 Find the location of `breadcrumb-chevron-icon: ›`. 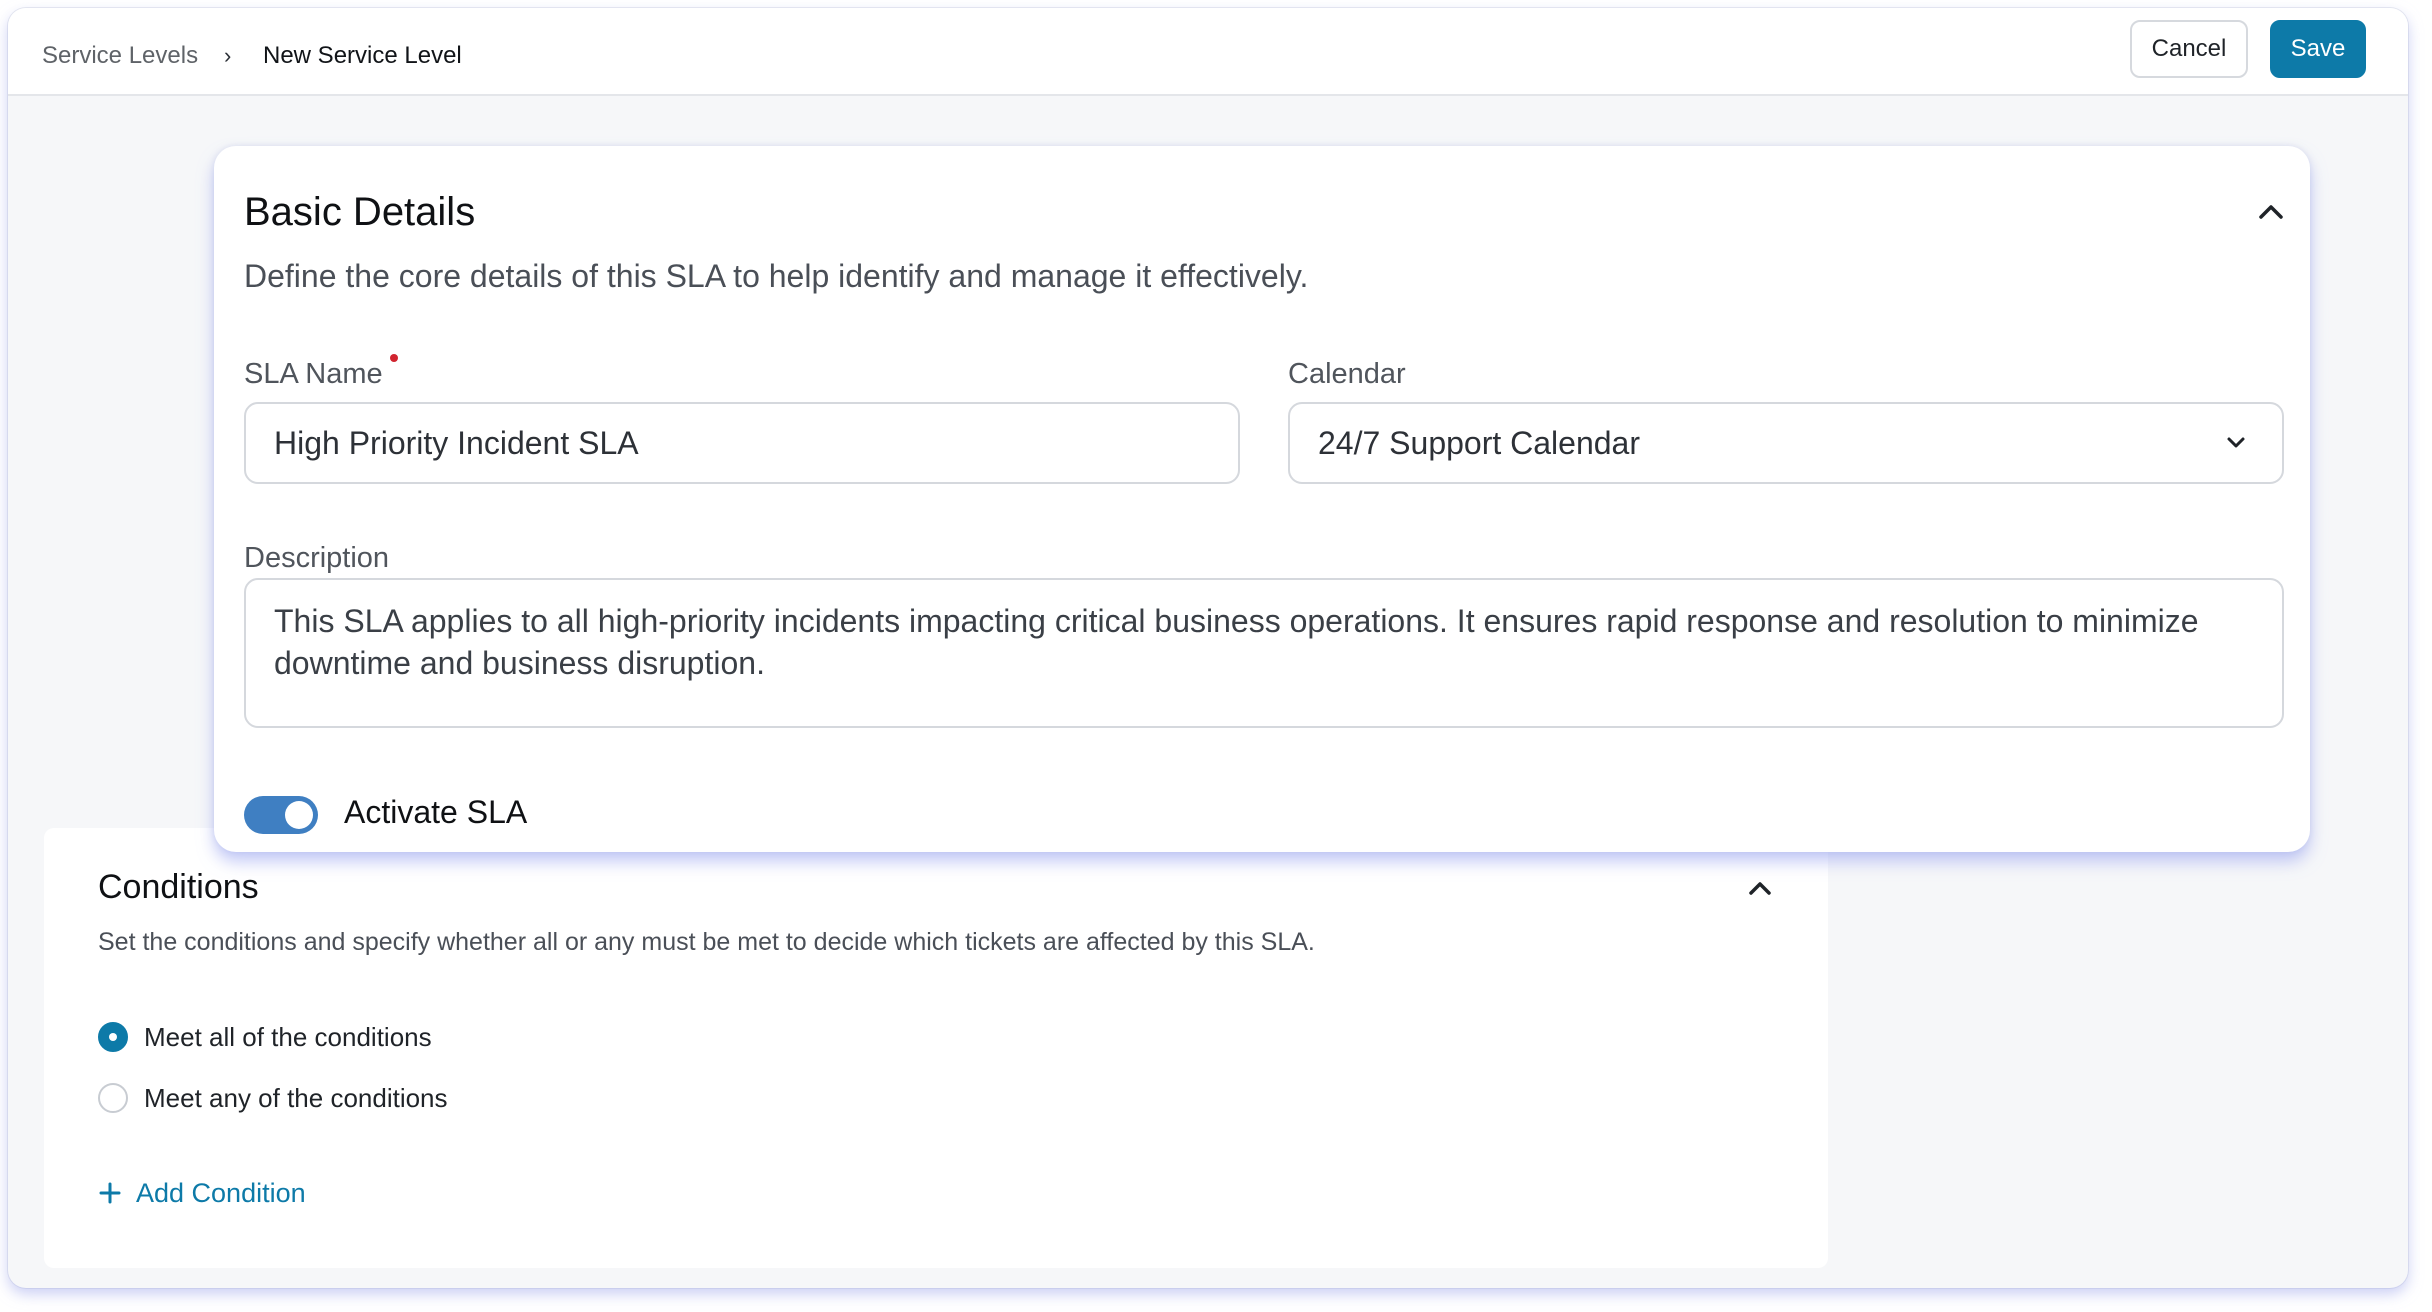

breadcrumb-chevron-icon: › is located at coordinates (228, 55).